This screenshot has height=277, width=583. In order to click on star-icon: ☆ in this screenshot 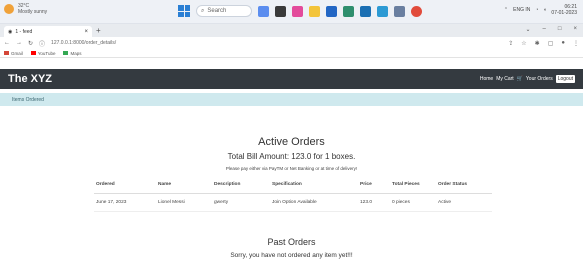, I will do `click(523, 43)`.